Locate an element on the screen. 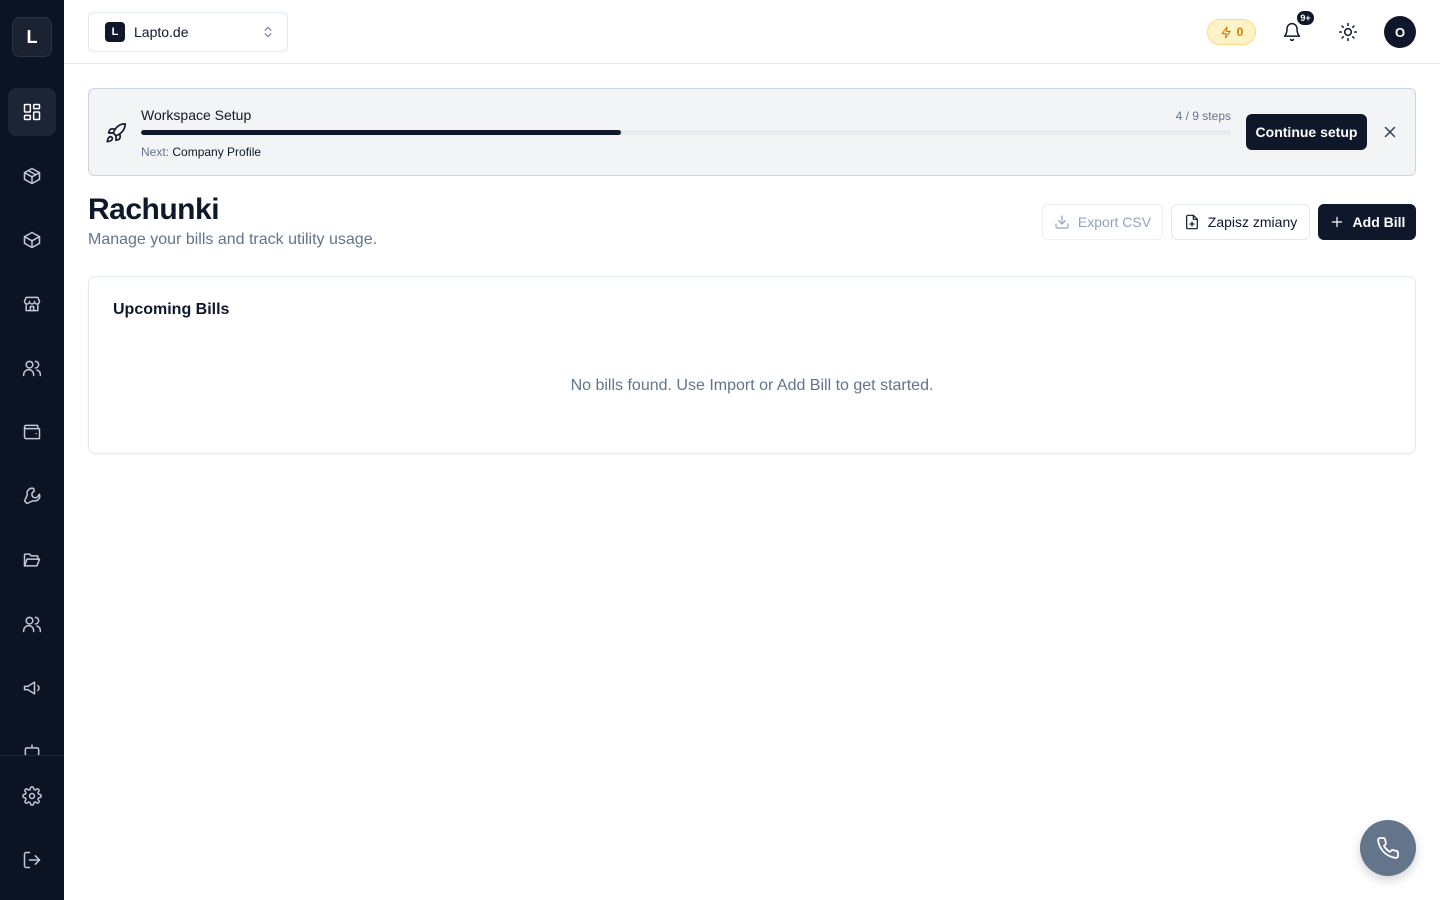  gear-icon is located at coordinates (32, 796).